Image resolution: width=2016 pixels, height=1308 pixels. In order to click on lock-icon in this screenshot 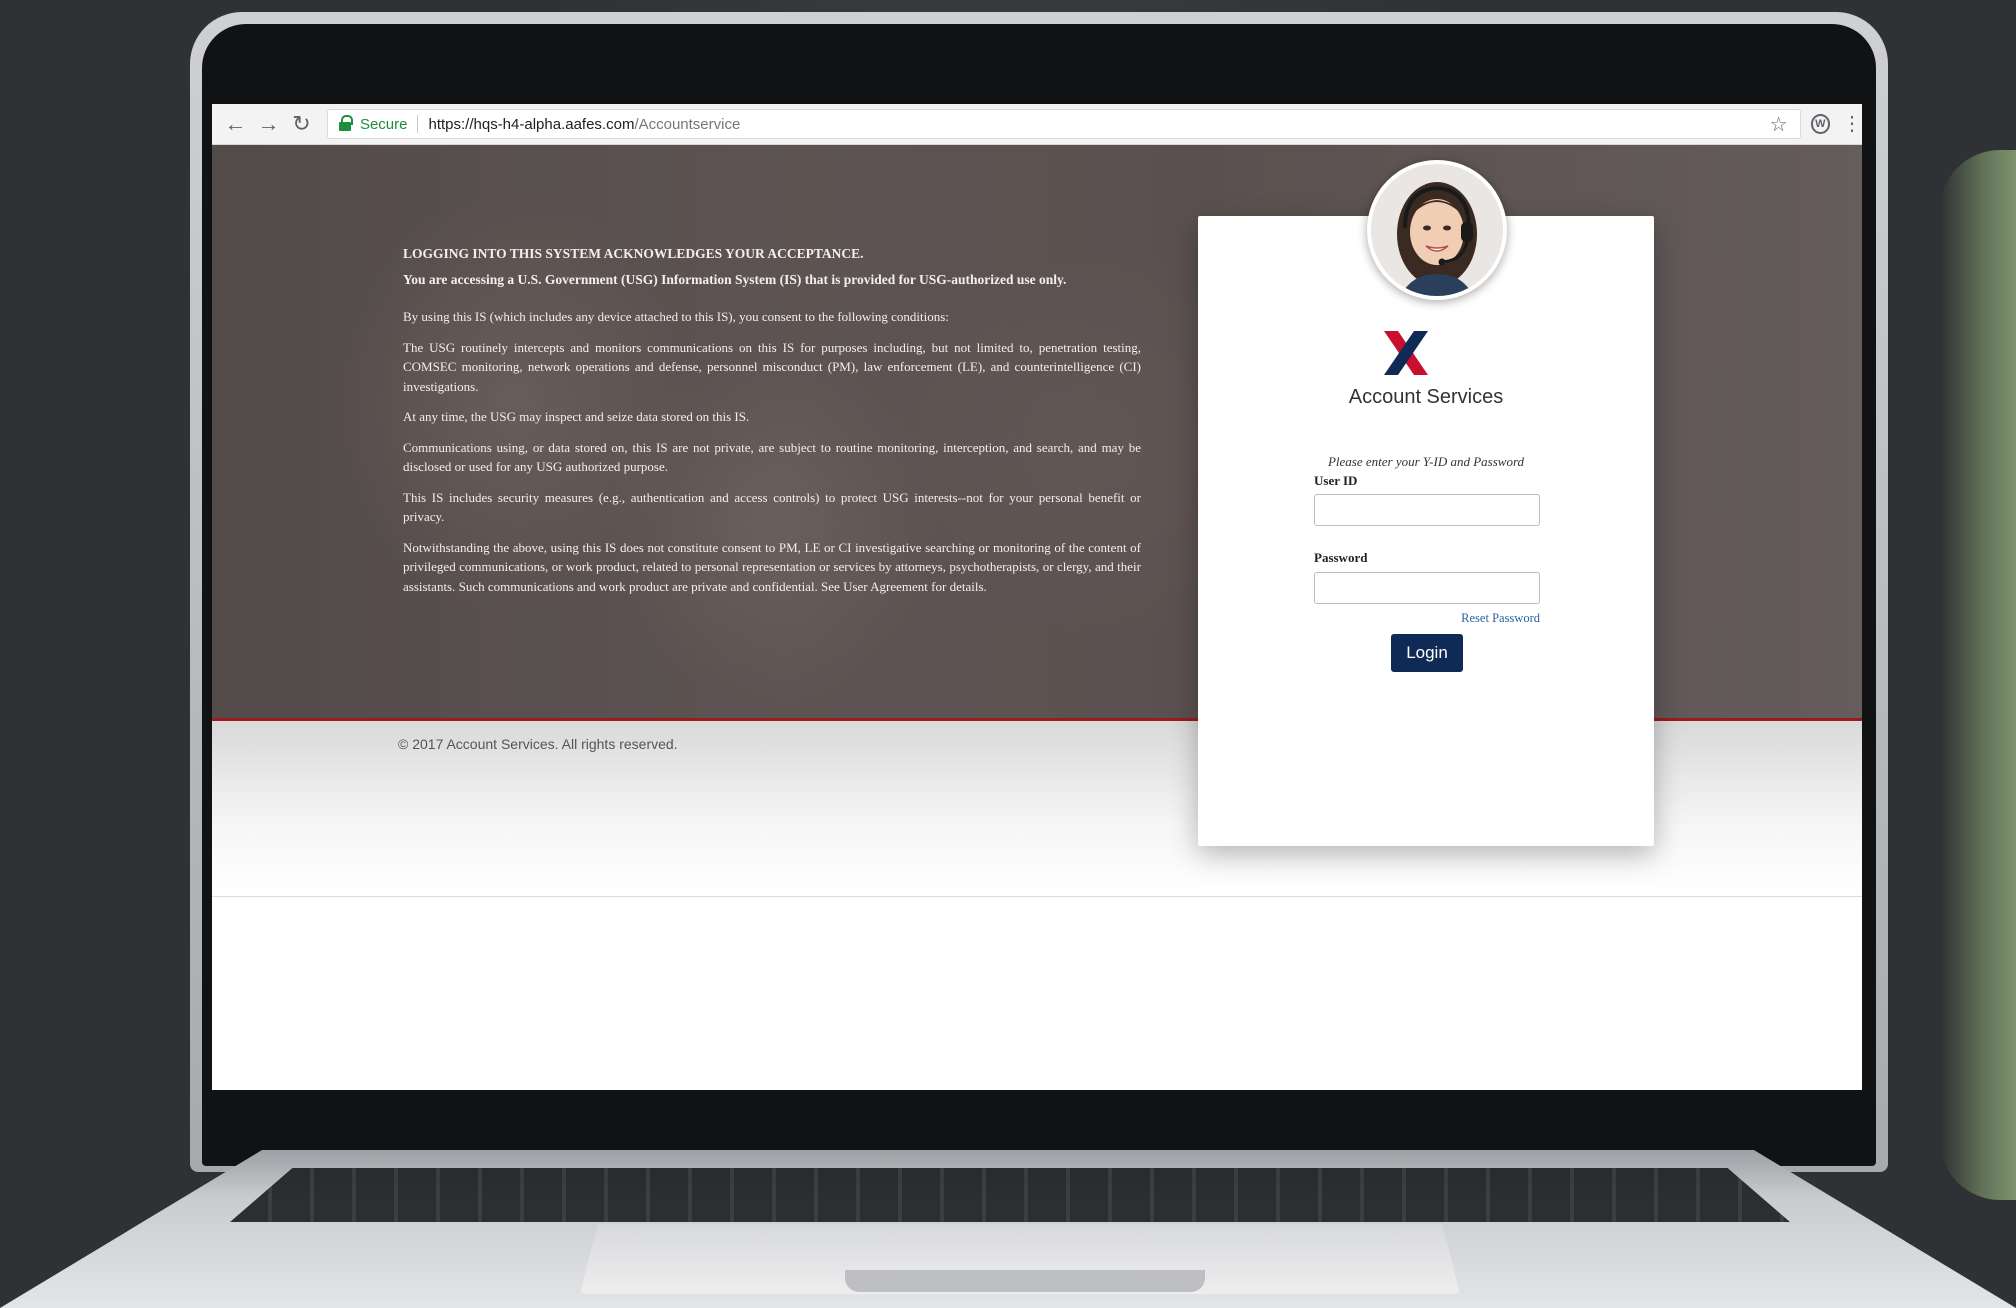, I will do `click(346, 124)`.